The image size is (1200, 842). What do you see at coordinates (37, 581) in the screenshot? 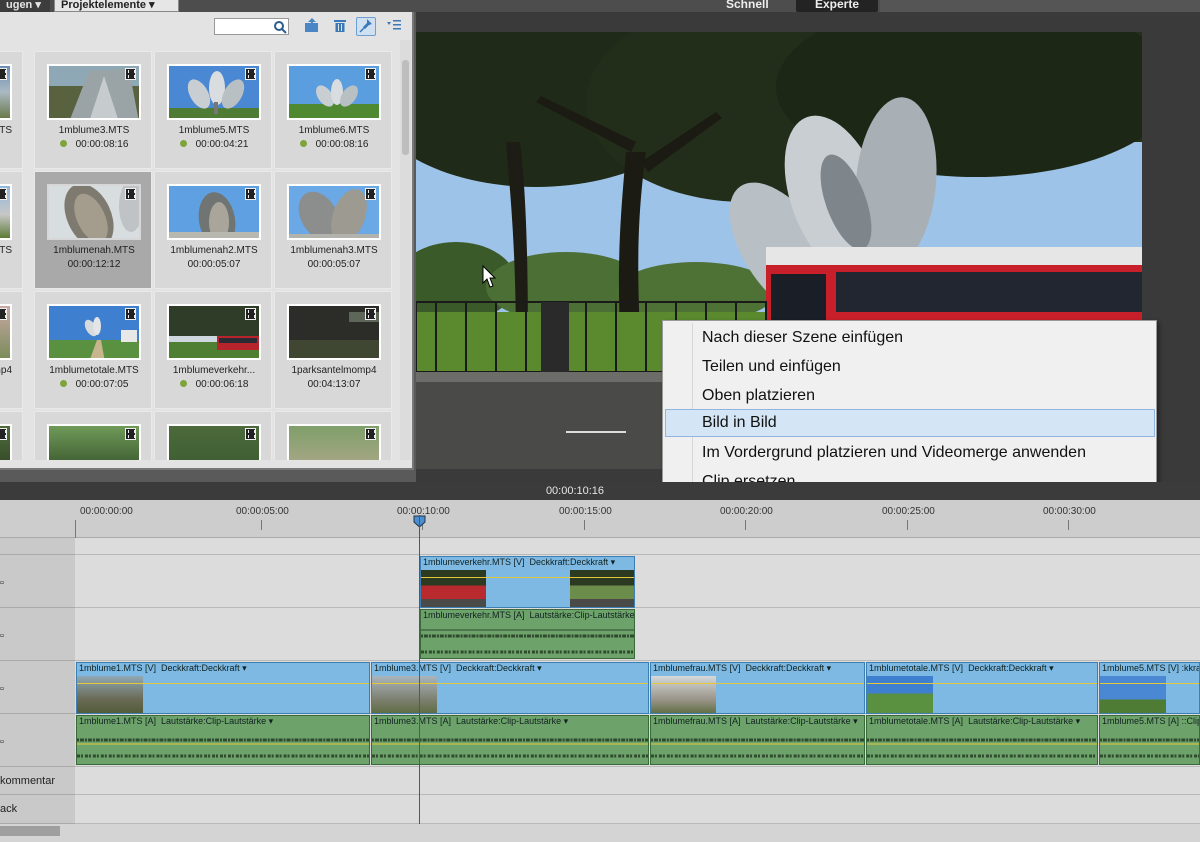
I see `track-header-video-2: ▫` at bounding box center [37, 581].